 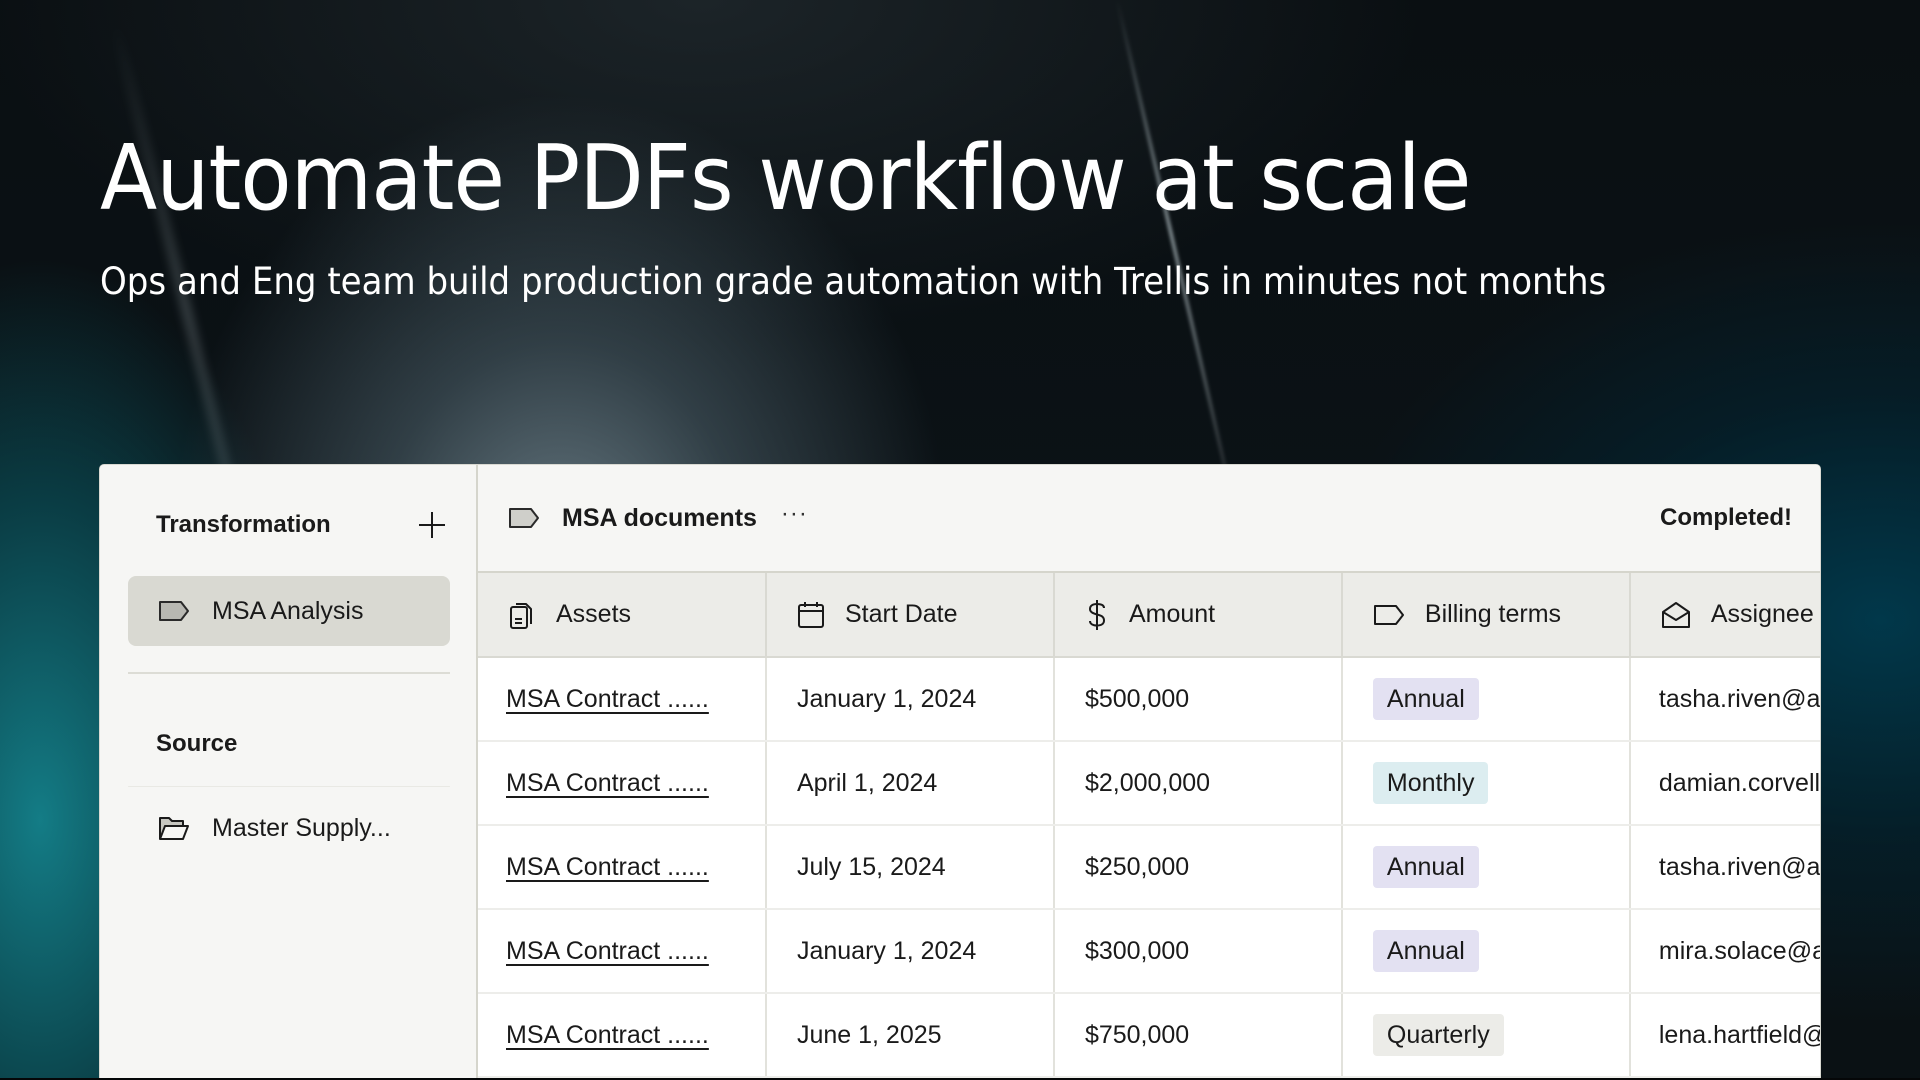 What do you see at coordinates (1172, 614) in the screenshot?
I see `column-label: Amount` at bounding box center [1172, 614].